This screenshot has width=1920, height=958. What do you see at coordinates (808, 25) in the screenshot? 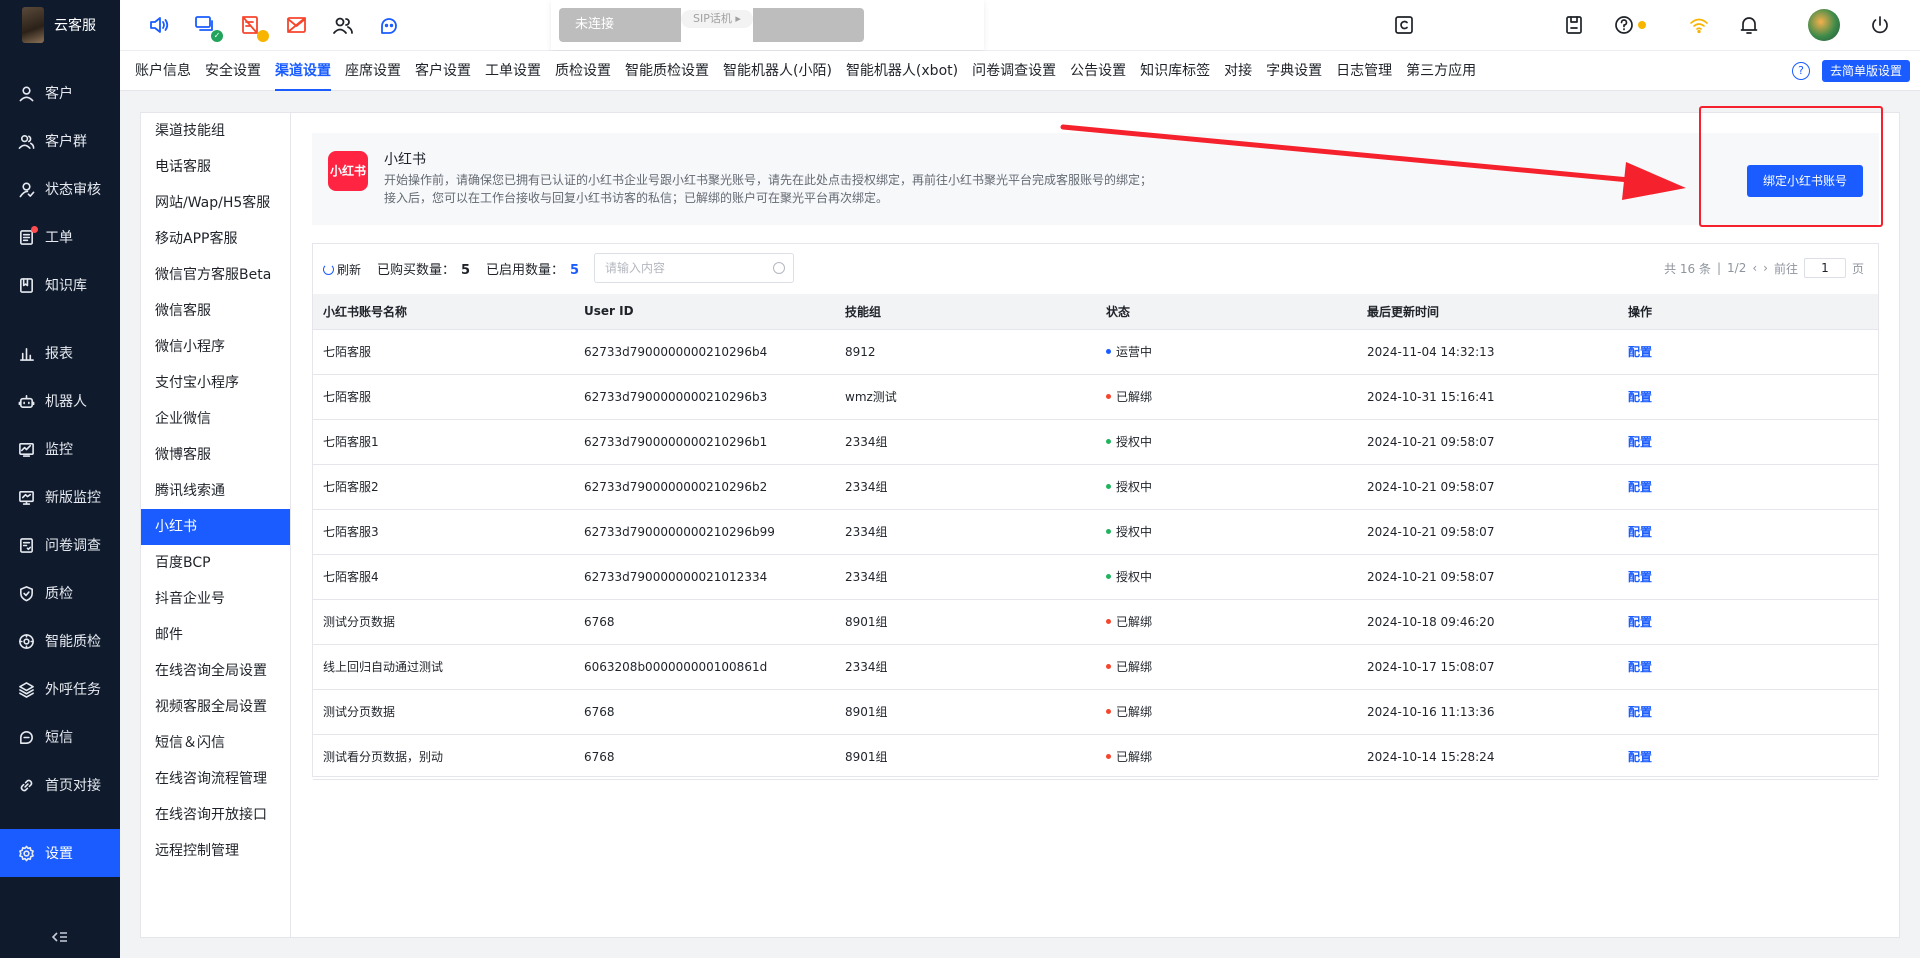
I see `sip-dial-button` at bounding box center [808, 25].